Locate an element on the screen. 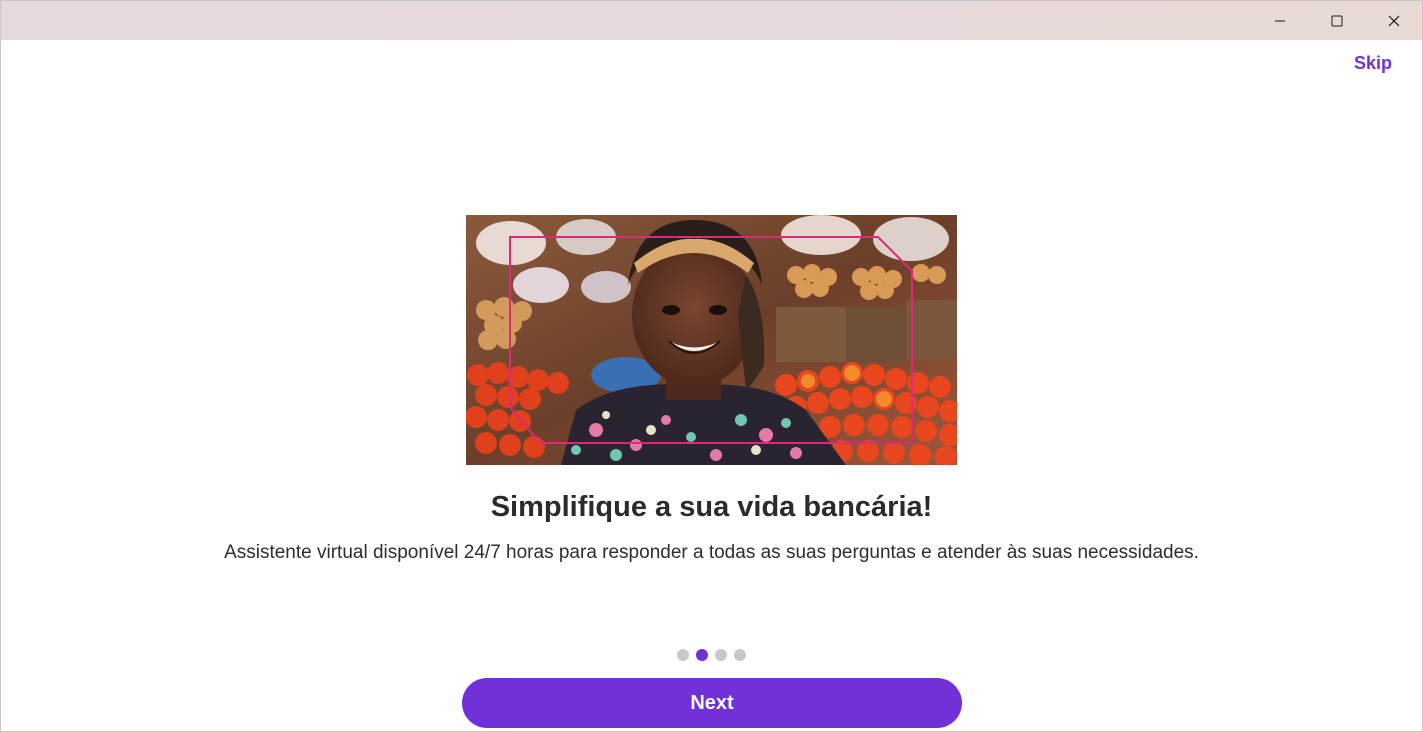 Image resolution: width=1423 pixels, height=732 pixels. minimize-icon is located at coordinates (1279, 20).